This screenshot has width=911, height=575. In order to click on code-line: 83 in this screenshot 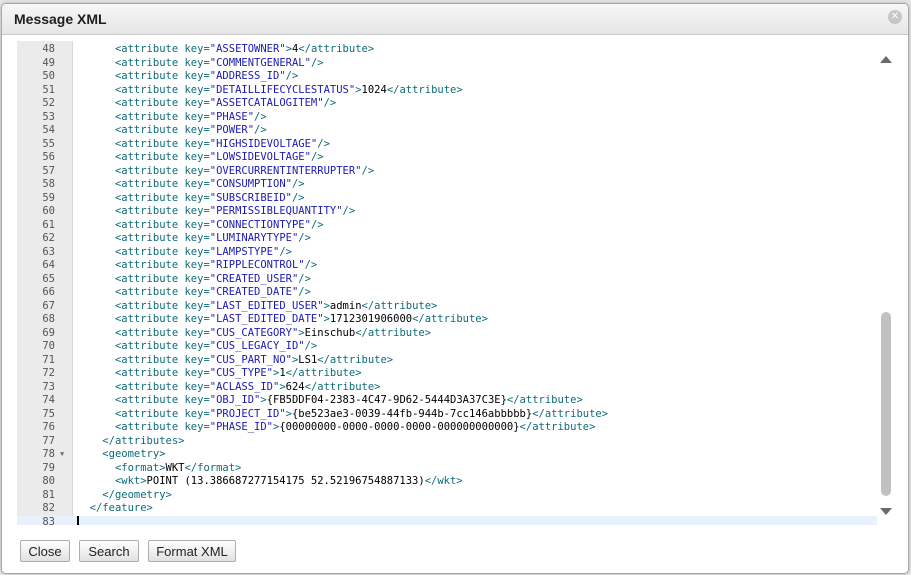, I will do `click(447, 520)`.